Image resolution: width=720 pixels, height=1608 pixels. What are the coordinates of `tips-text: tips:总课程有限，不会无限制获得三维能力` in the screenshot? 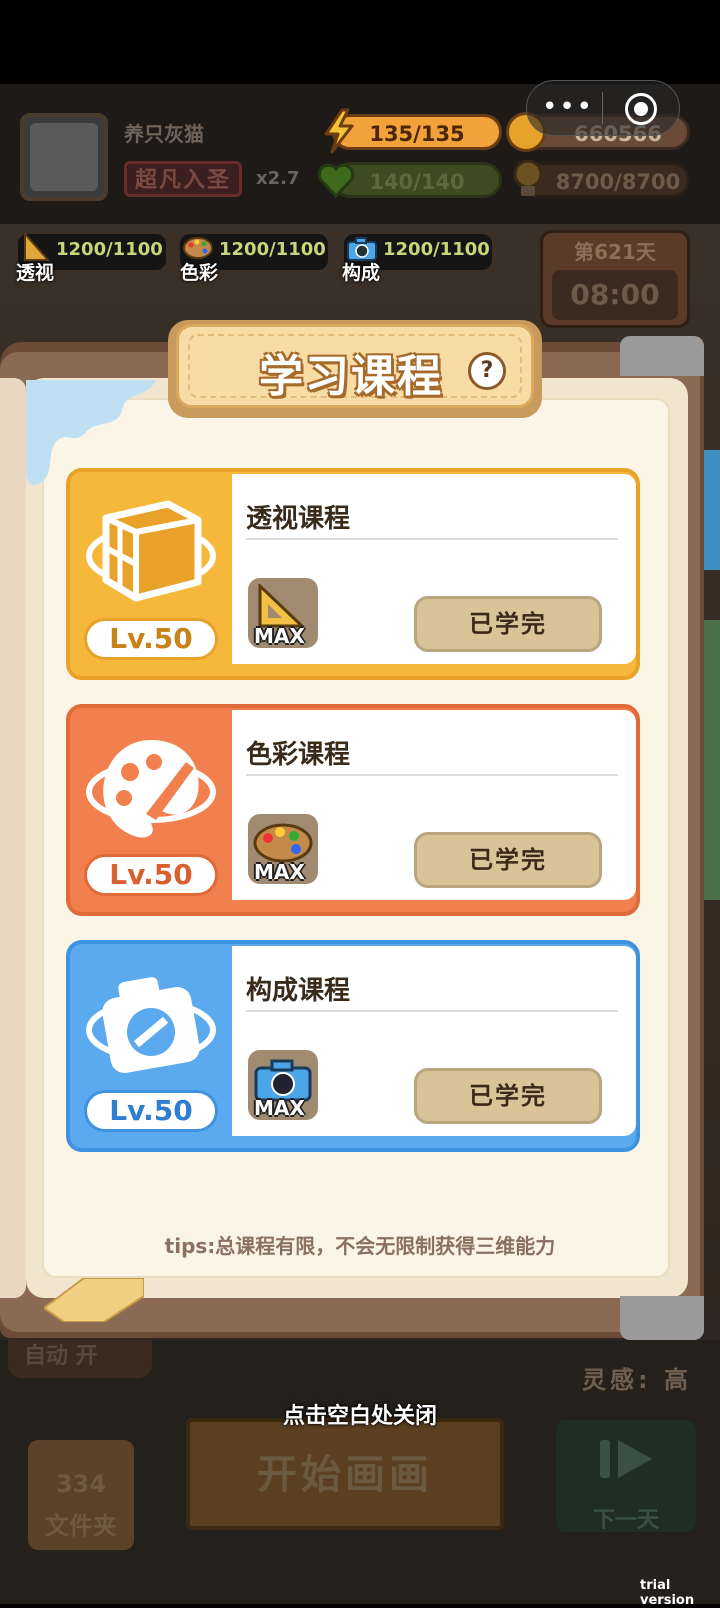 It's located at (360, 1246).